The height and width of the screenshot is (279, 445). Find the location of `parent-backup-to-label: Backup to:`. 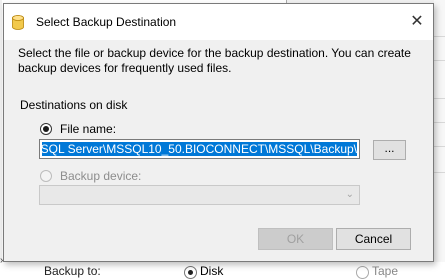

parent-backup-to-label: Backup to: is located at coordinates (72, 271).